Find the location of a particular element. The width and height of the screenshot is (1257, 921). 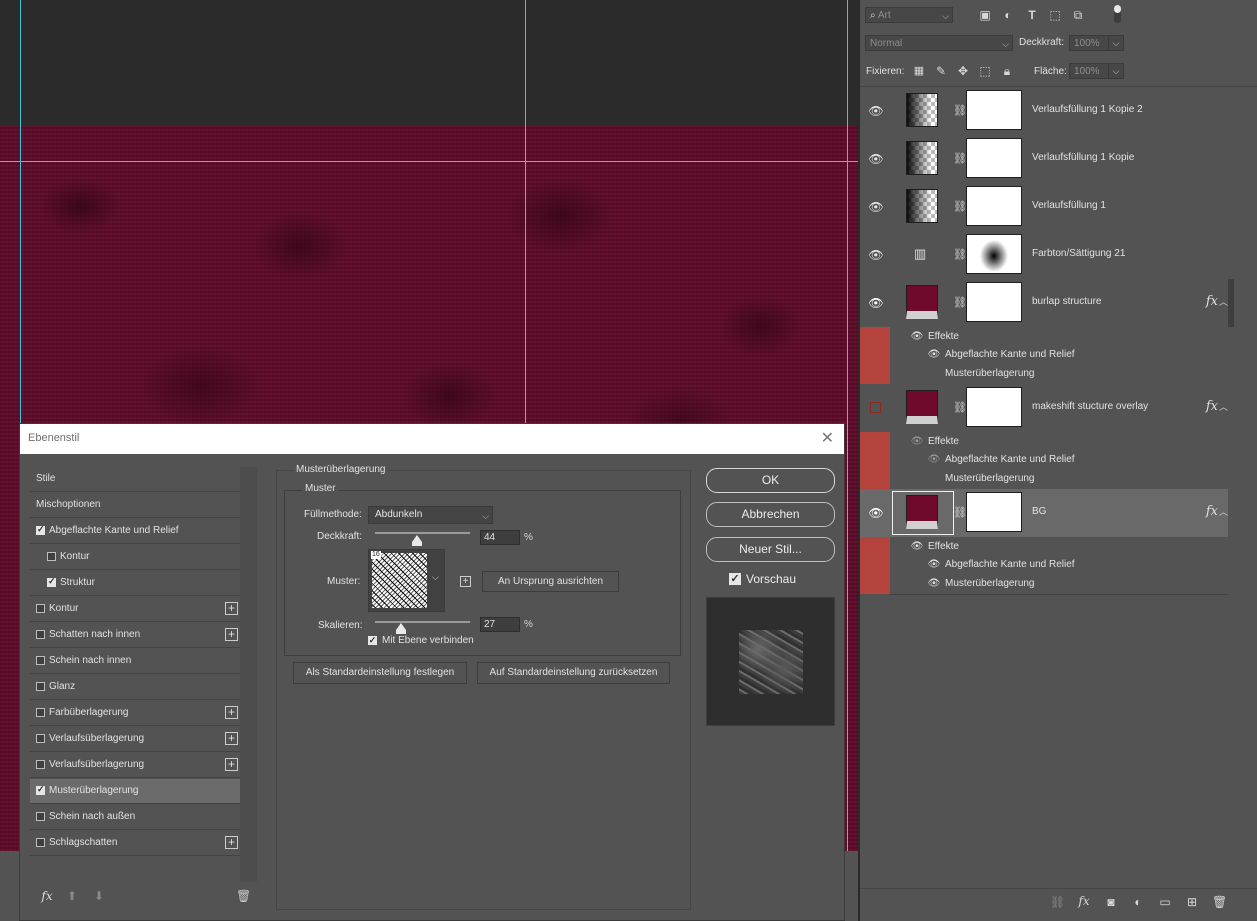

pattern-picker: 16 ⌵ is located at coordinates (406, 580).